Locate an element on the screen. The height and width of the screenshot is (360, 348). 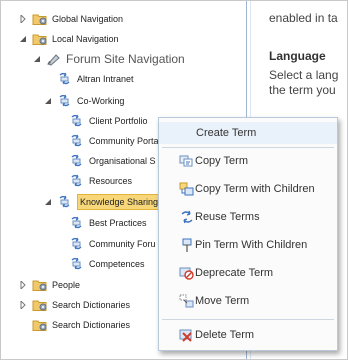
tree-node-organisational: Organisational S is located at coordinates (112, 161).